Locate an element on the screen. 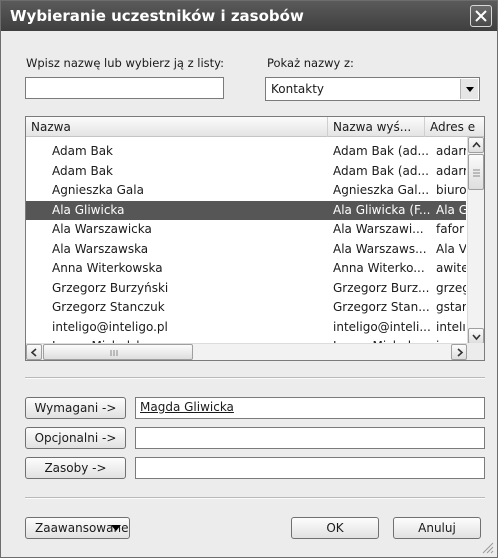 This screenshot has height=558, width=498. scroll-right-button is located at coordinates (459, 352).